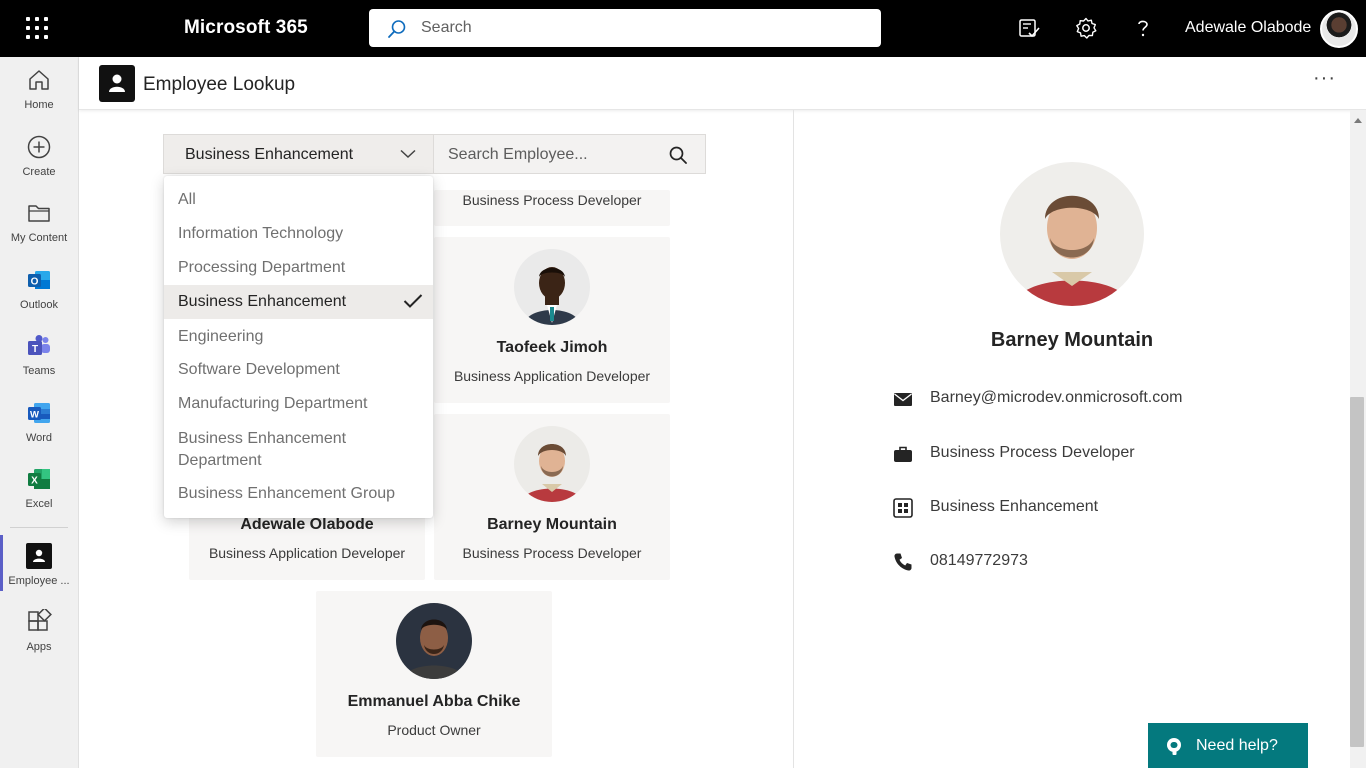 The image size is (1366, 768). Describe the element at coordinates (39, 371) in the screenshot. I see `rail-item-label: Teams` at that location.